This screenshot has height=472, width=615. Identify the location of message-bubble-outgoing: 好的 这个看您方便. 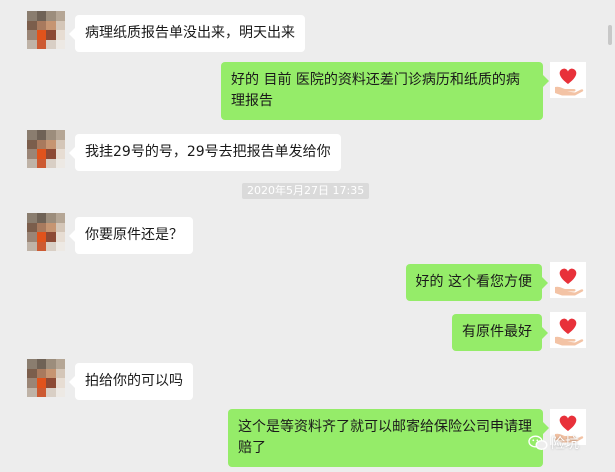
(477, 282).